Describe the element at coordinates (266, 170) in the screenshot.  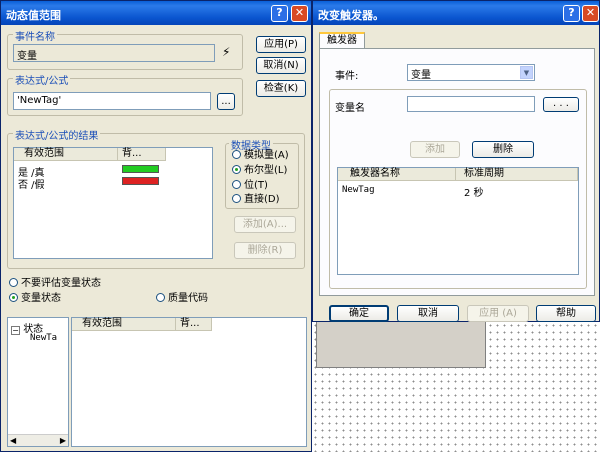
I see `datatype-label: 布尔型(L)` at that location.